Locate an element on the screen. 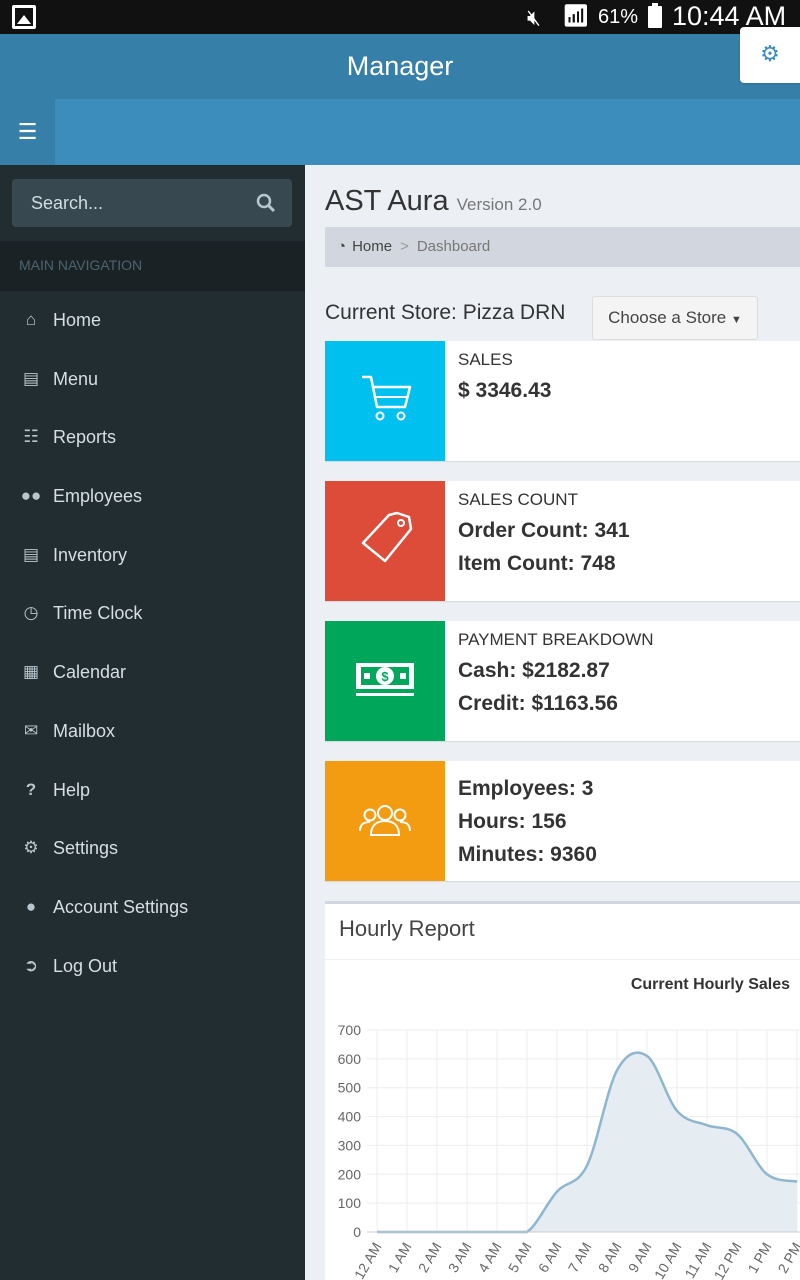 The height and width of the screenshot is (1280, 800). question-icon: ? is located at coordinates (31, 789).